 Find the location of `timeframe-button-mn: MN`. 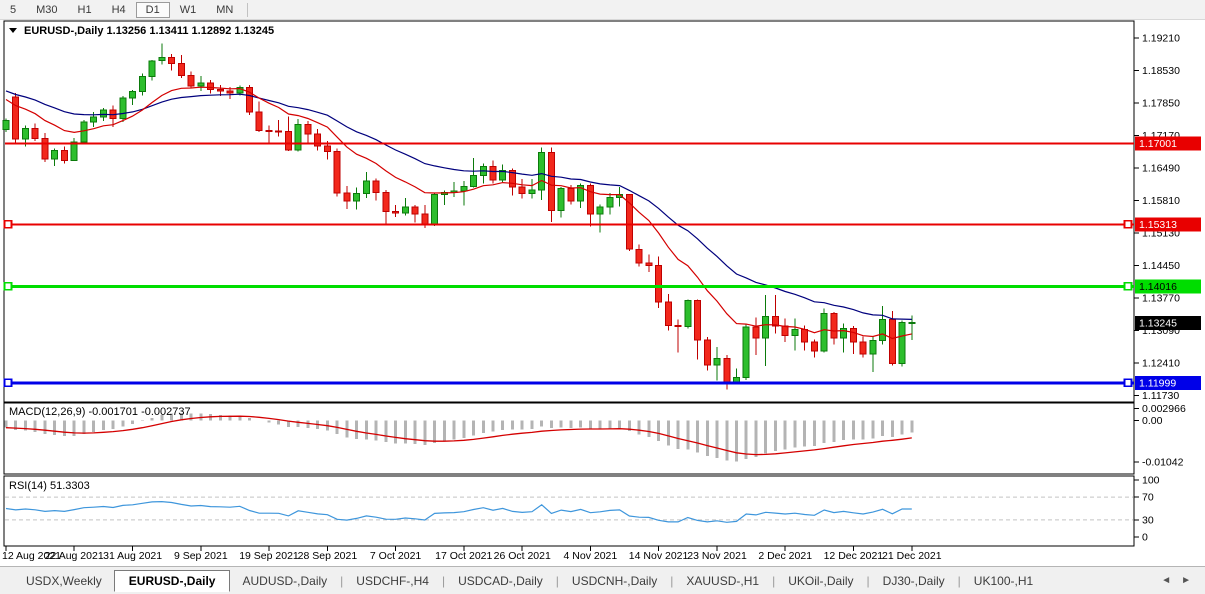

timeframe-button-mn: MN is located at coordinates (224, 10).